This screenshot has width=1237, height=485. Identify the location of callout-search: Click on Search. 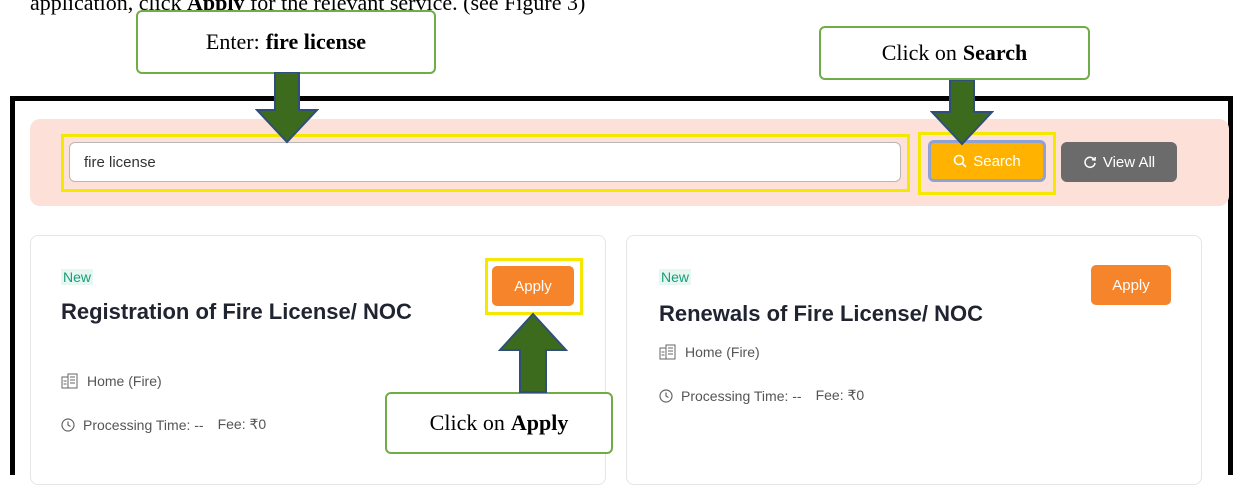
(954, 53).